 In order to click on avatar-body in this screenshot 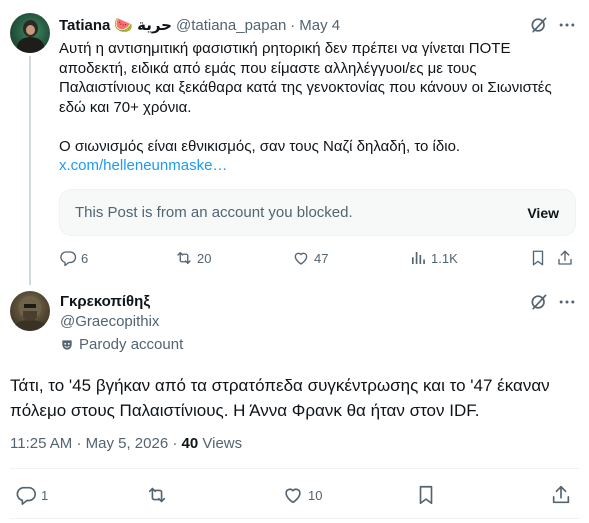, I will do `click(30, 45)`.